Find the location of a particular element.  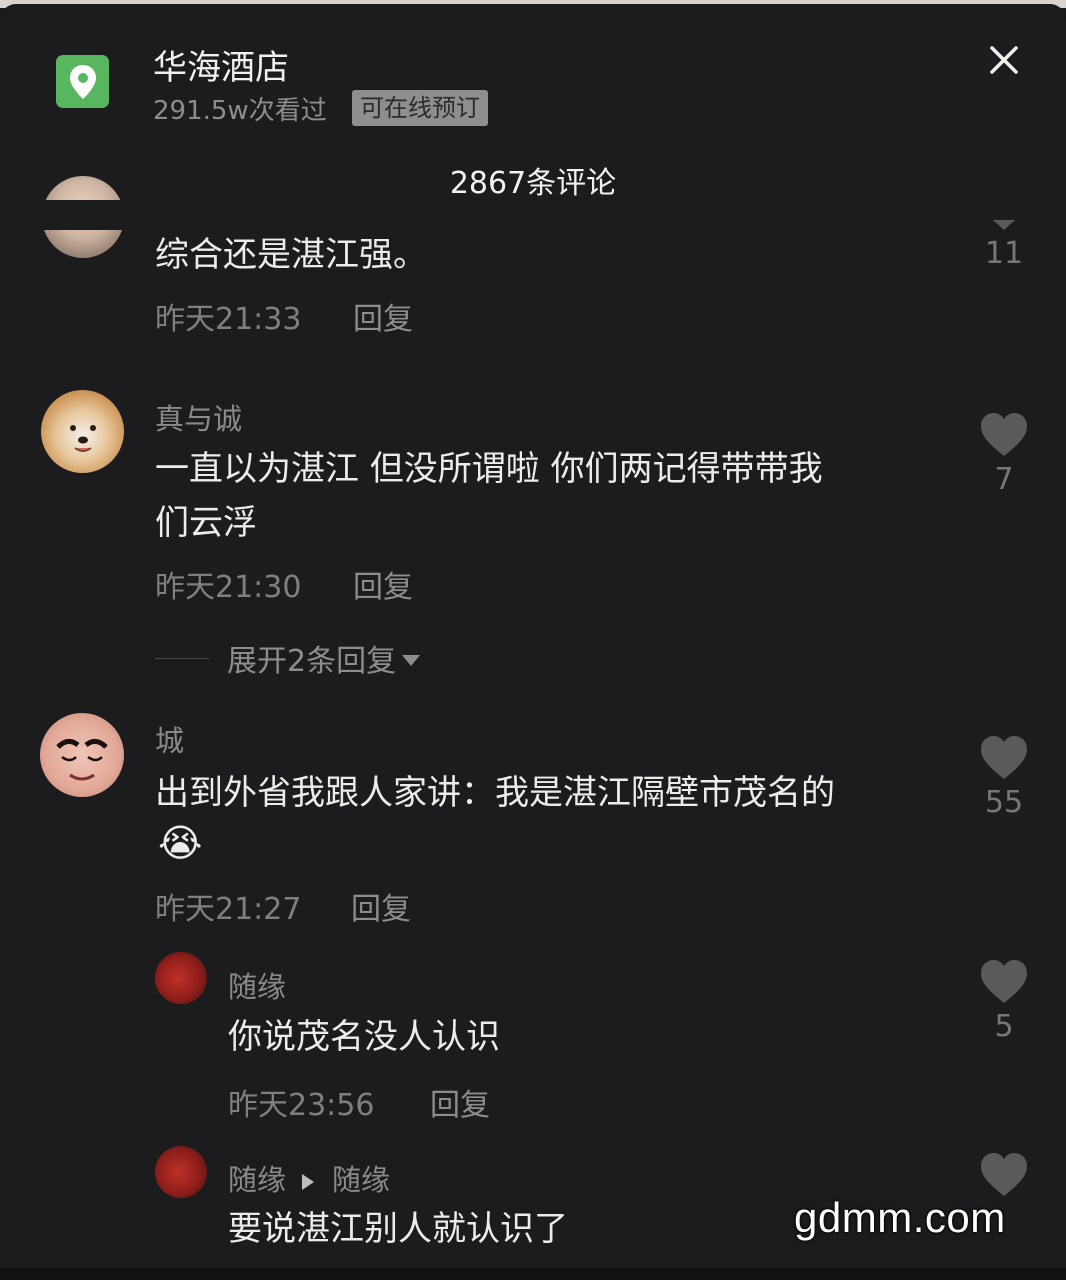

booking-tag: 可在线预订 is located at coordinates (420, 108).